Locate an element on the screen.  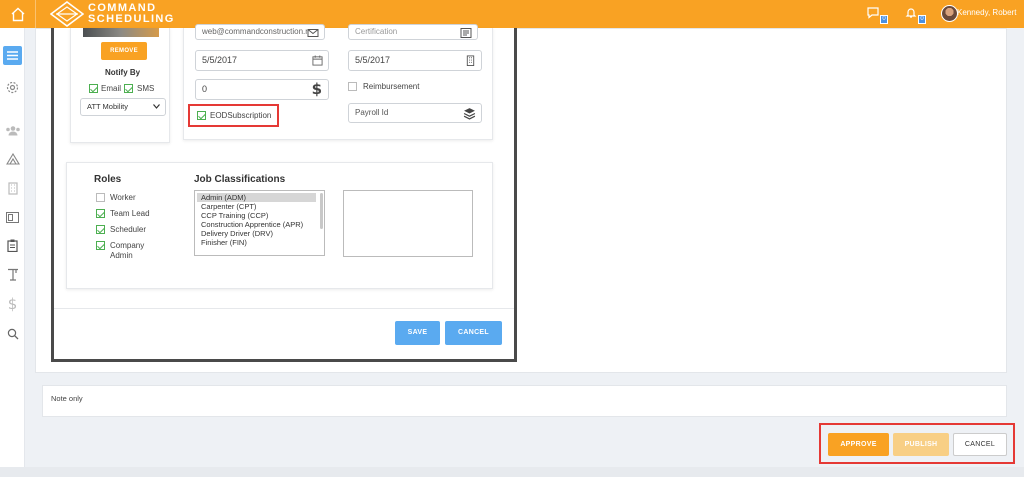
top-bar: COMMAND SCHEDULING 0 0 Kennedy, Robert is located at coordinates (512, 14).